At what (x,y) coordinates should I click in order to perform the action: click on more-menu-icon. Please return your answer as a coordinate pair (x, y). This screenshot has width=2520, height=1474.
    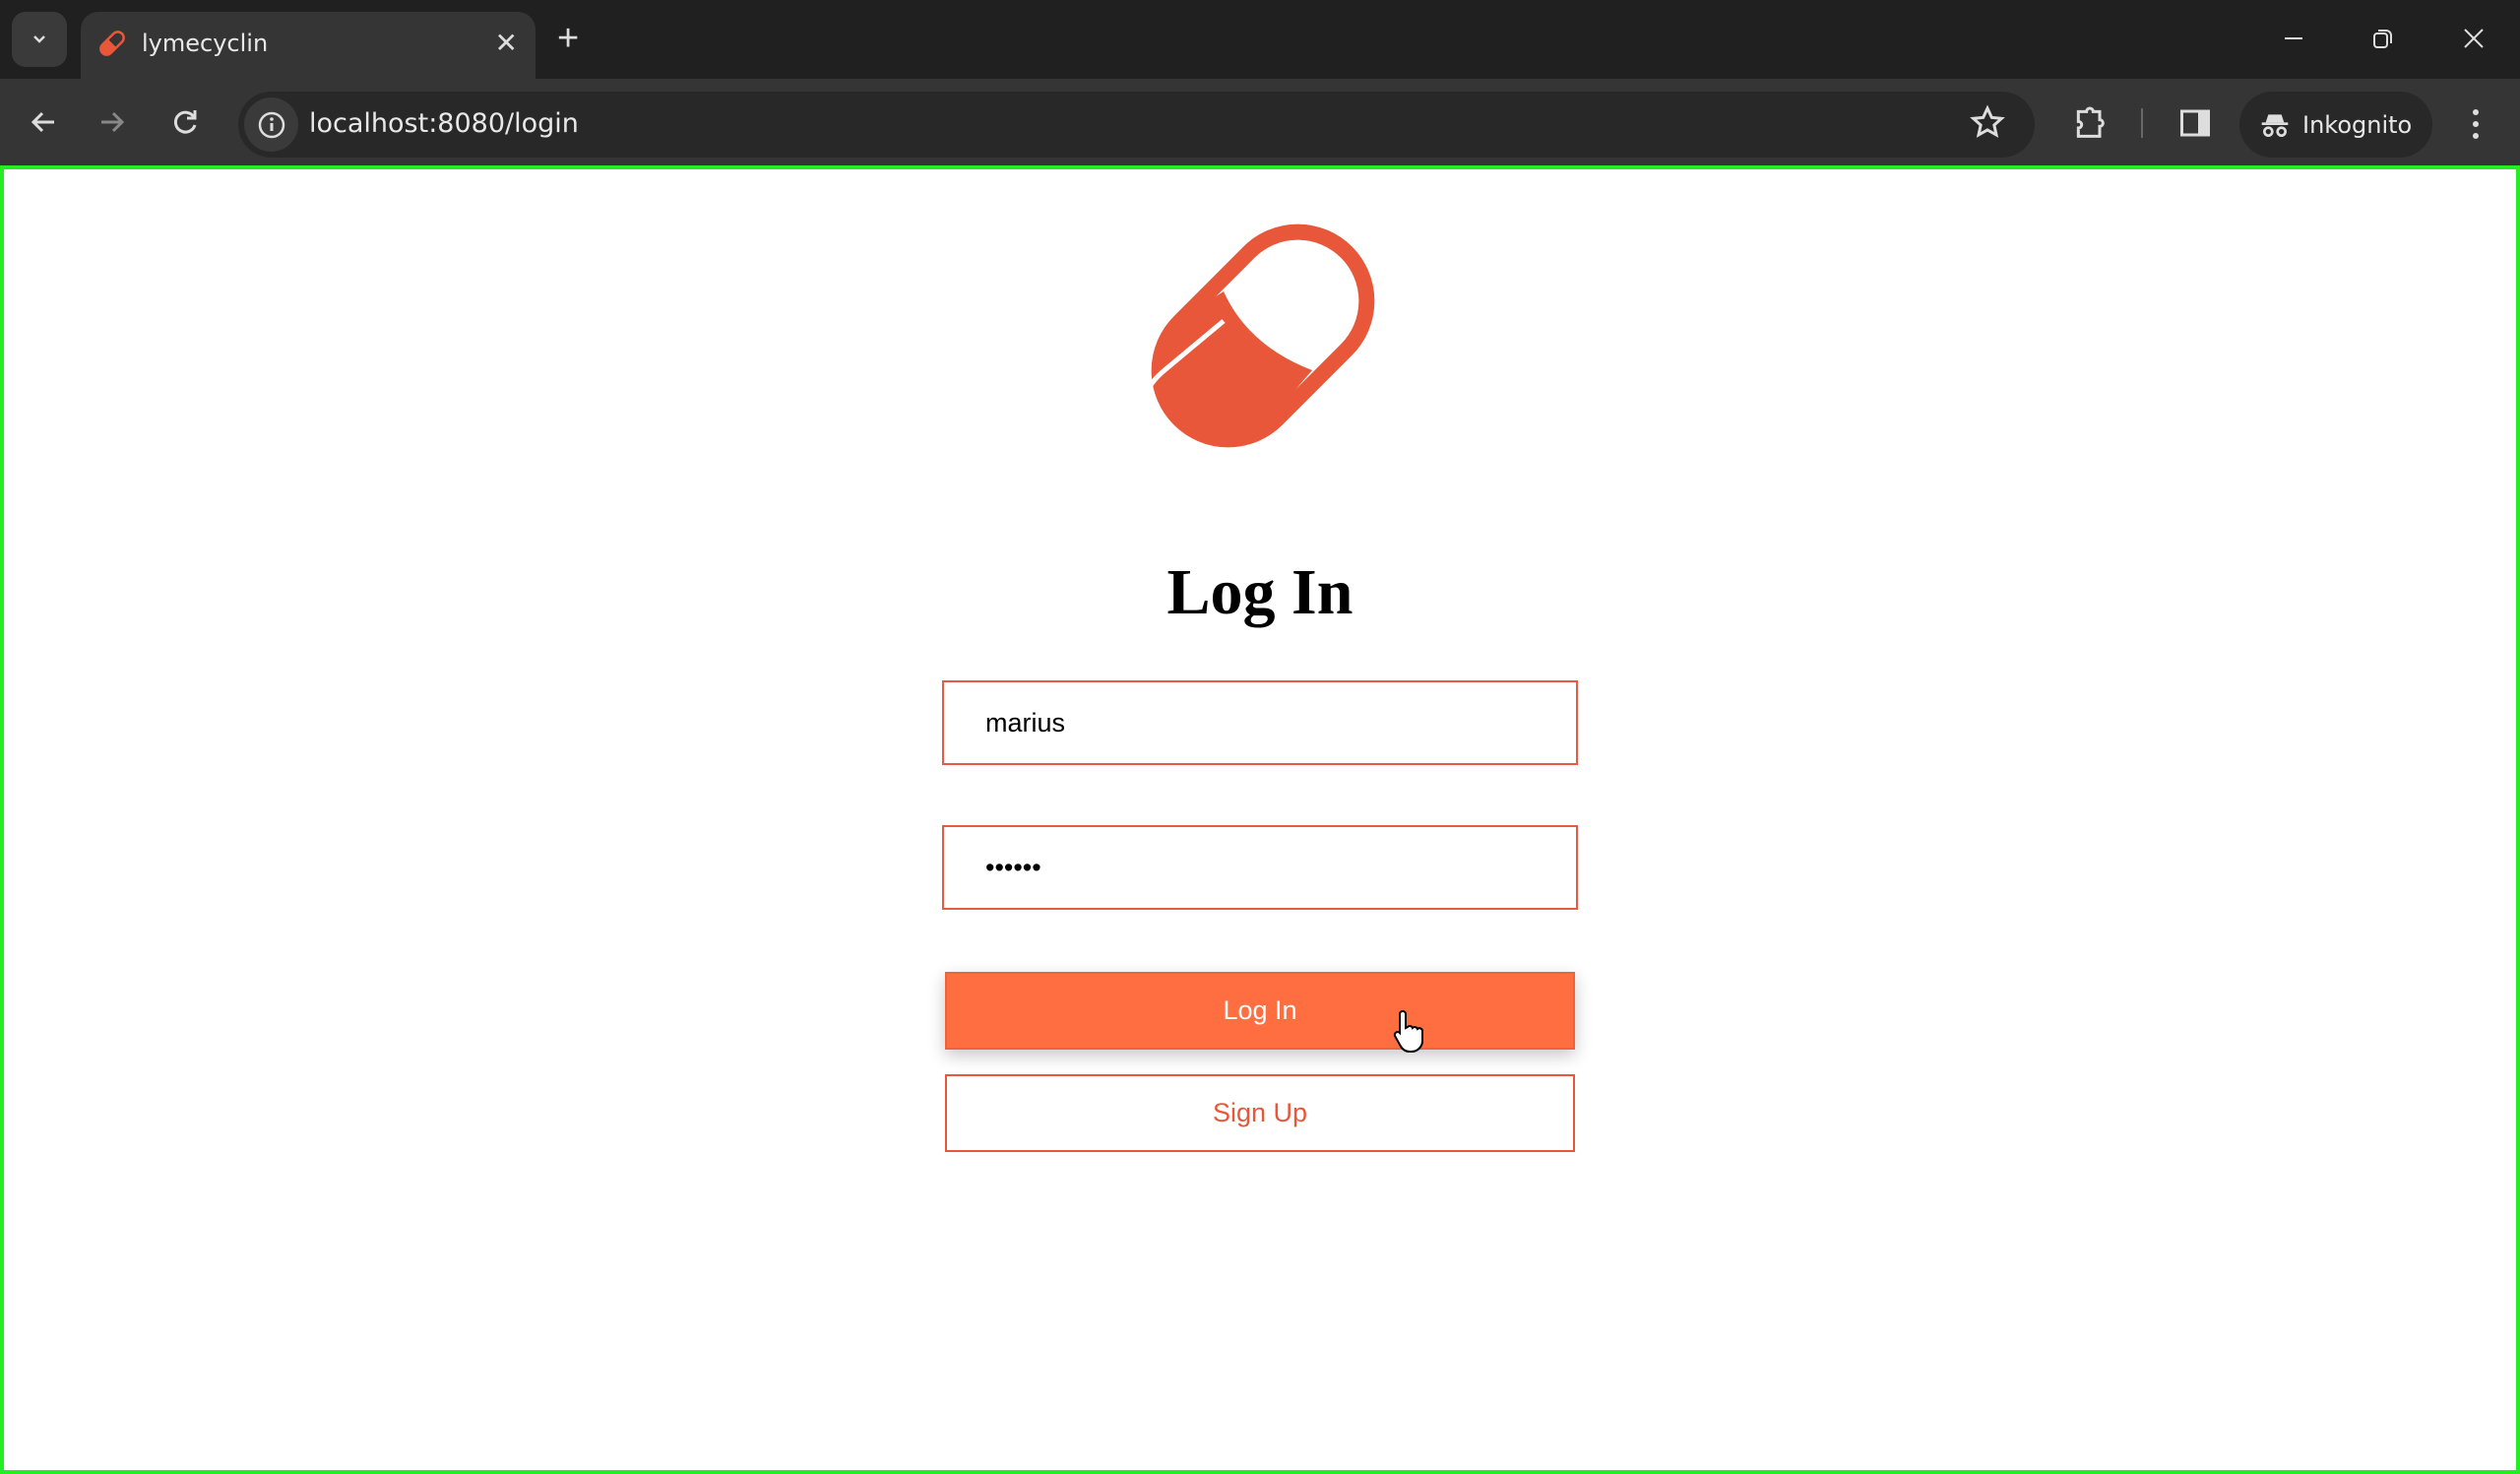
    Looking at the image, I should click on (2475, 124).